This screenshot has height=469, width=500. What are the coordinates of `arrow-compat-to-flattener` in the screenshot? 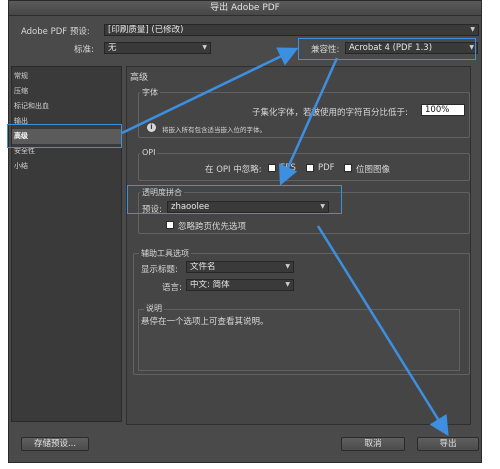 It's located at (308, 121).